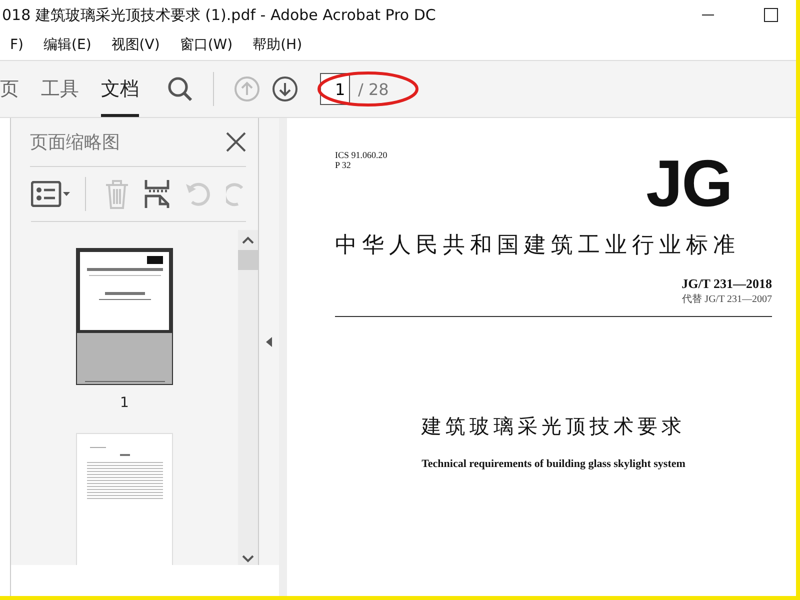  Describe the element at coordinates (206, 45) in the screenshot. I see `menu-item: 窗口(W)` at that location.